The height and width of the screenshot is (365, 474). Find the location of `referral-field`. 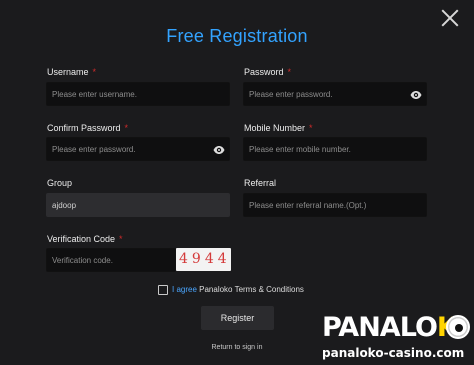

referral-field is located at coordinates (335, 205).